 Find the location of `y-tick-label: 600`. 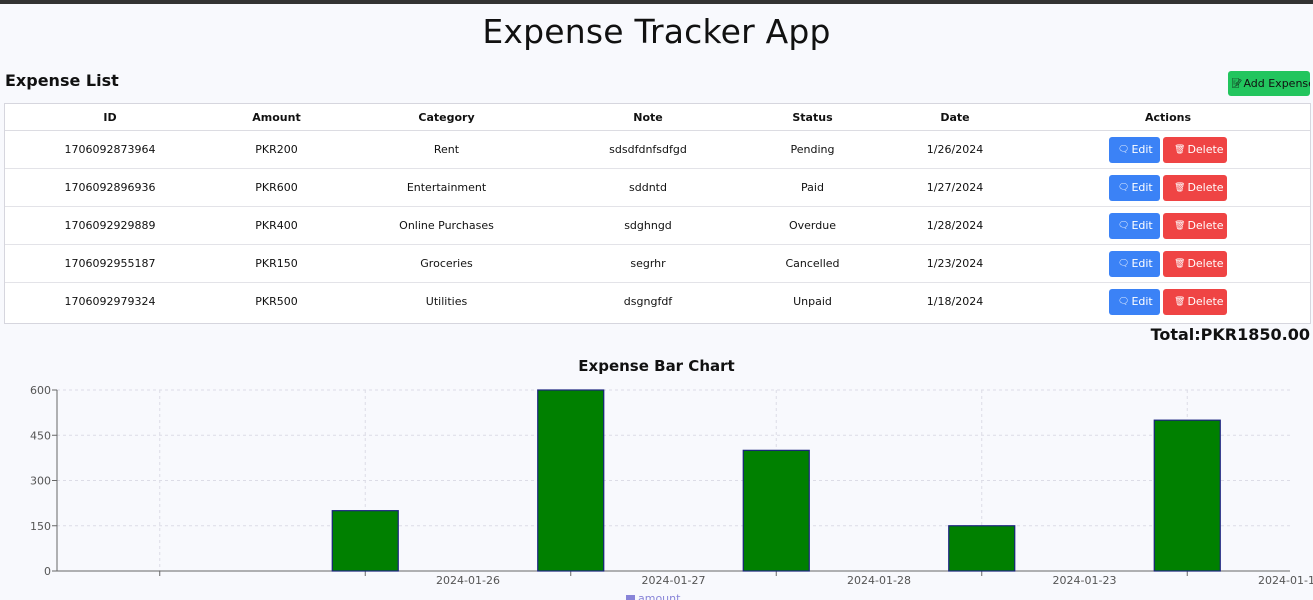

y-tick-label: 600 is located at coordinates (40, 390).